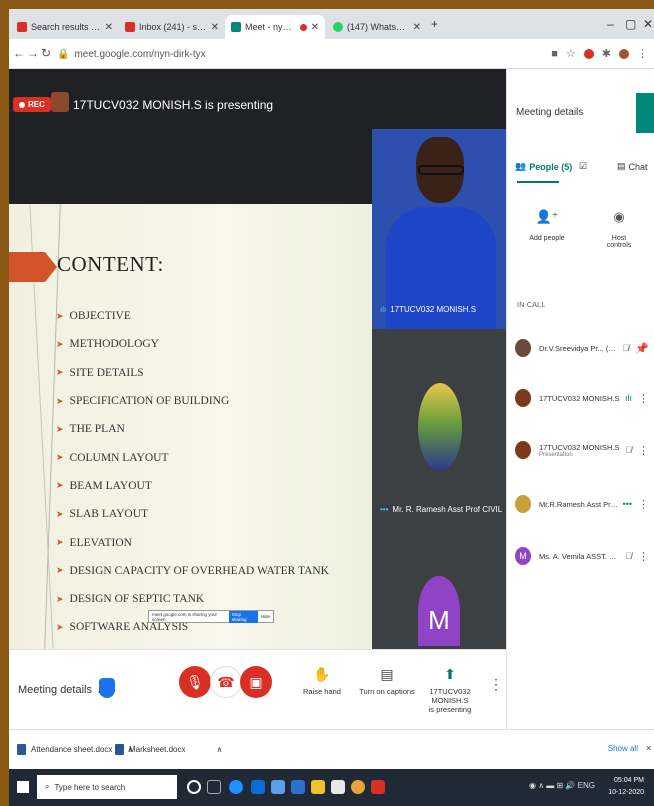 The height and width of the screenshot is (806, 654). What do you see at coordinates (65, 27) in the screenshot?
I see `tab-search-results: Search results - v.sreevidya@ki... ✕` at bounding box center [65, 27].